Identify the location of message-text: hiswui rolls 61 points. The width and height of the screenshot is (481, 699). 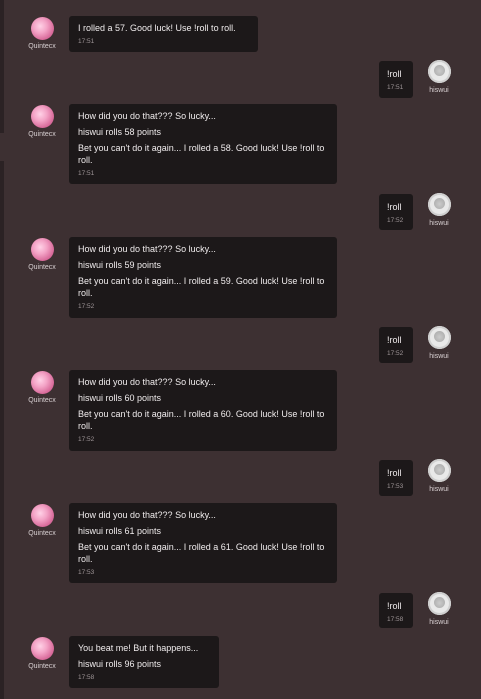
(120, 531).